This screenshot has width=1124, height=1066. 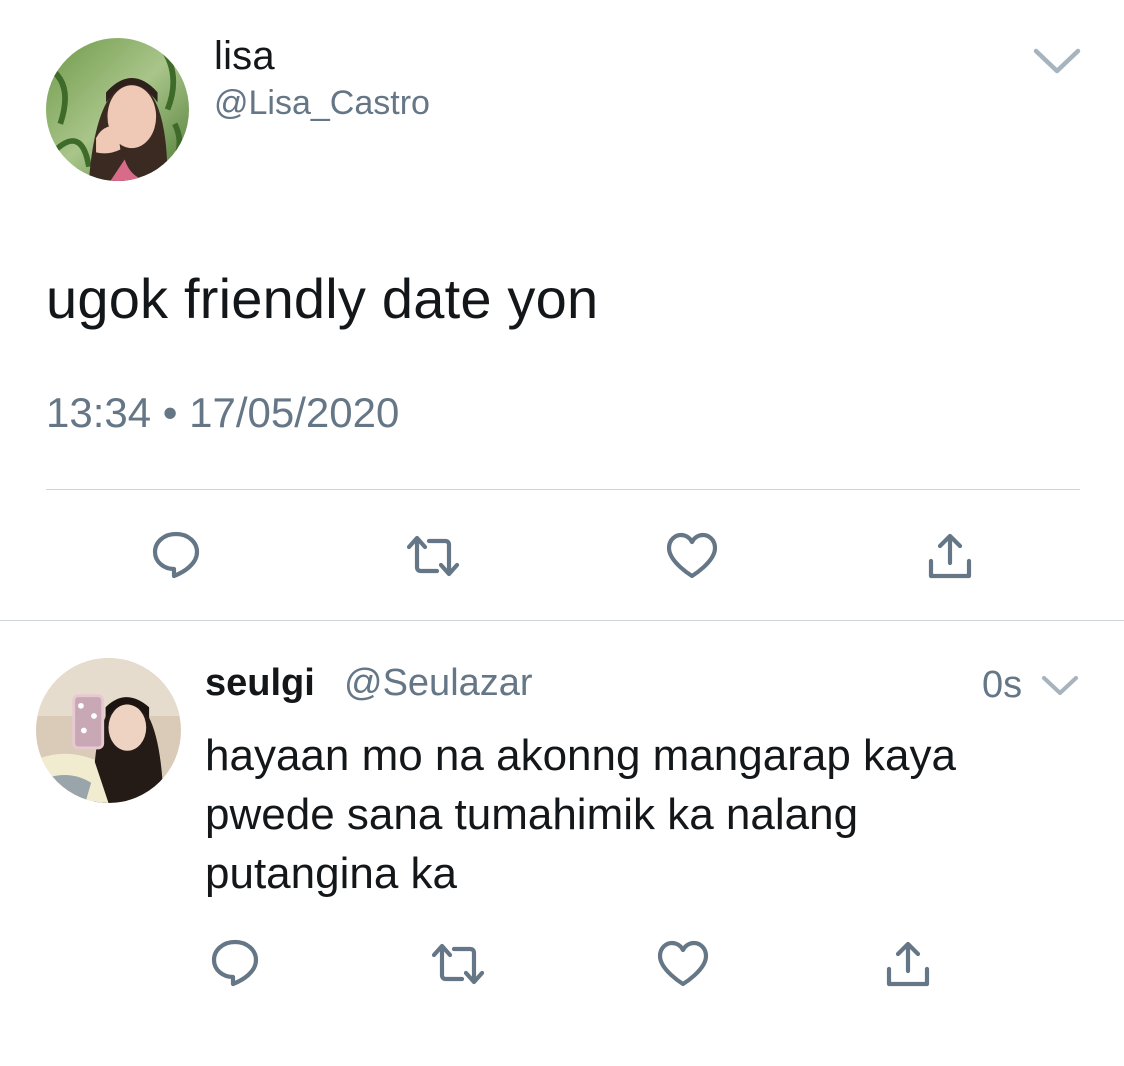 I want to click on divider, so click(x=563, y=489).